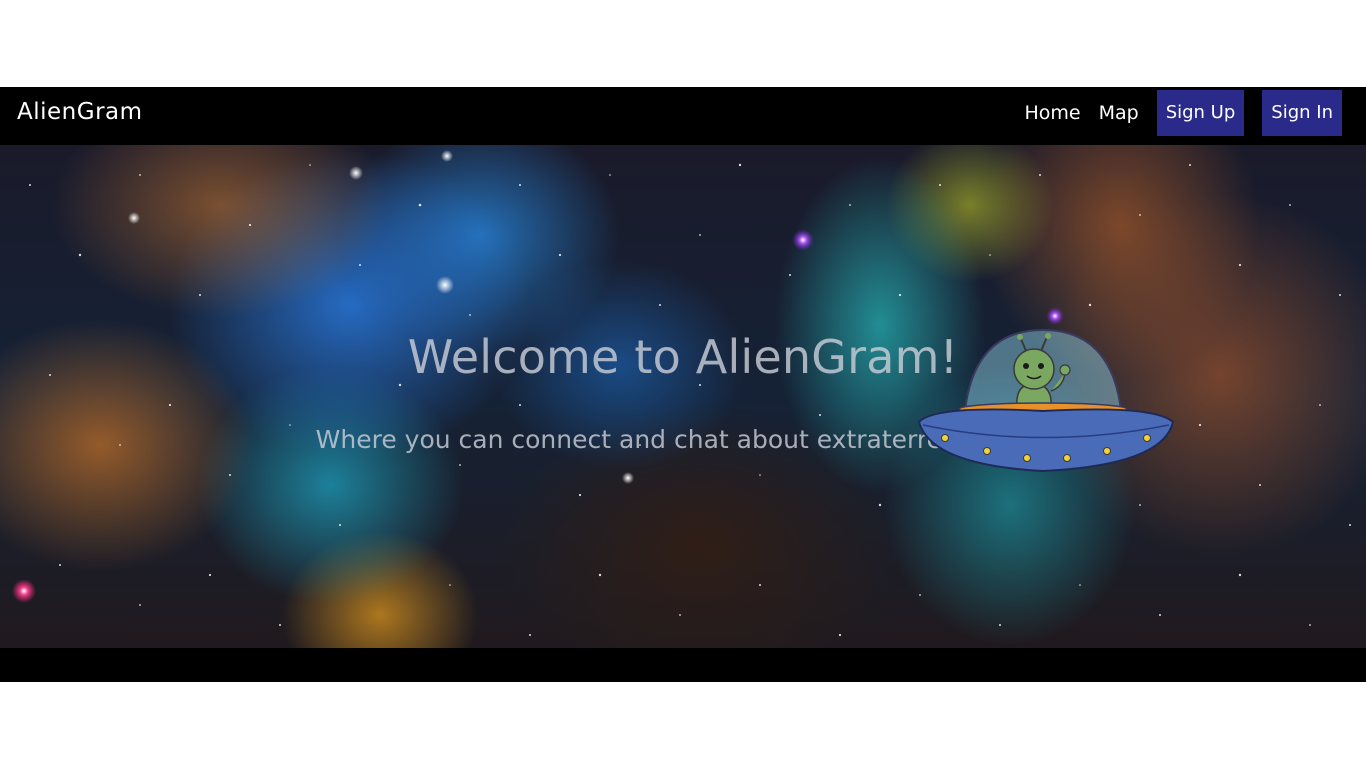  Describe the element at coordinates (1052, 113) in the screenshot. I see `nav-link-home: Home` at that location.